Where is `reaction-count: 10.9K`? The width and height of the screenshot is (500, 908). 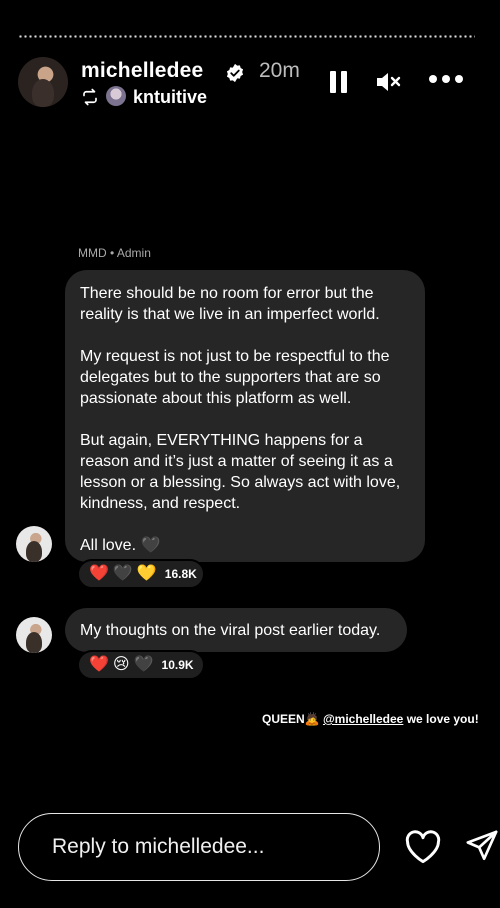 reaction-count: 10.9K is located at coordinates (177, 665).